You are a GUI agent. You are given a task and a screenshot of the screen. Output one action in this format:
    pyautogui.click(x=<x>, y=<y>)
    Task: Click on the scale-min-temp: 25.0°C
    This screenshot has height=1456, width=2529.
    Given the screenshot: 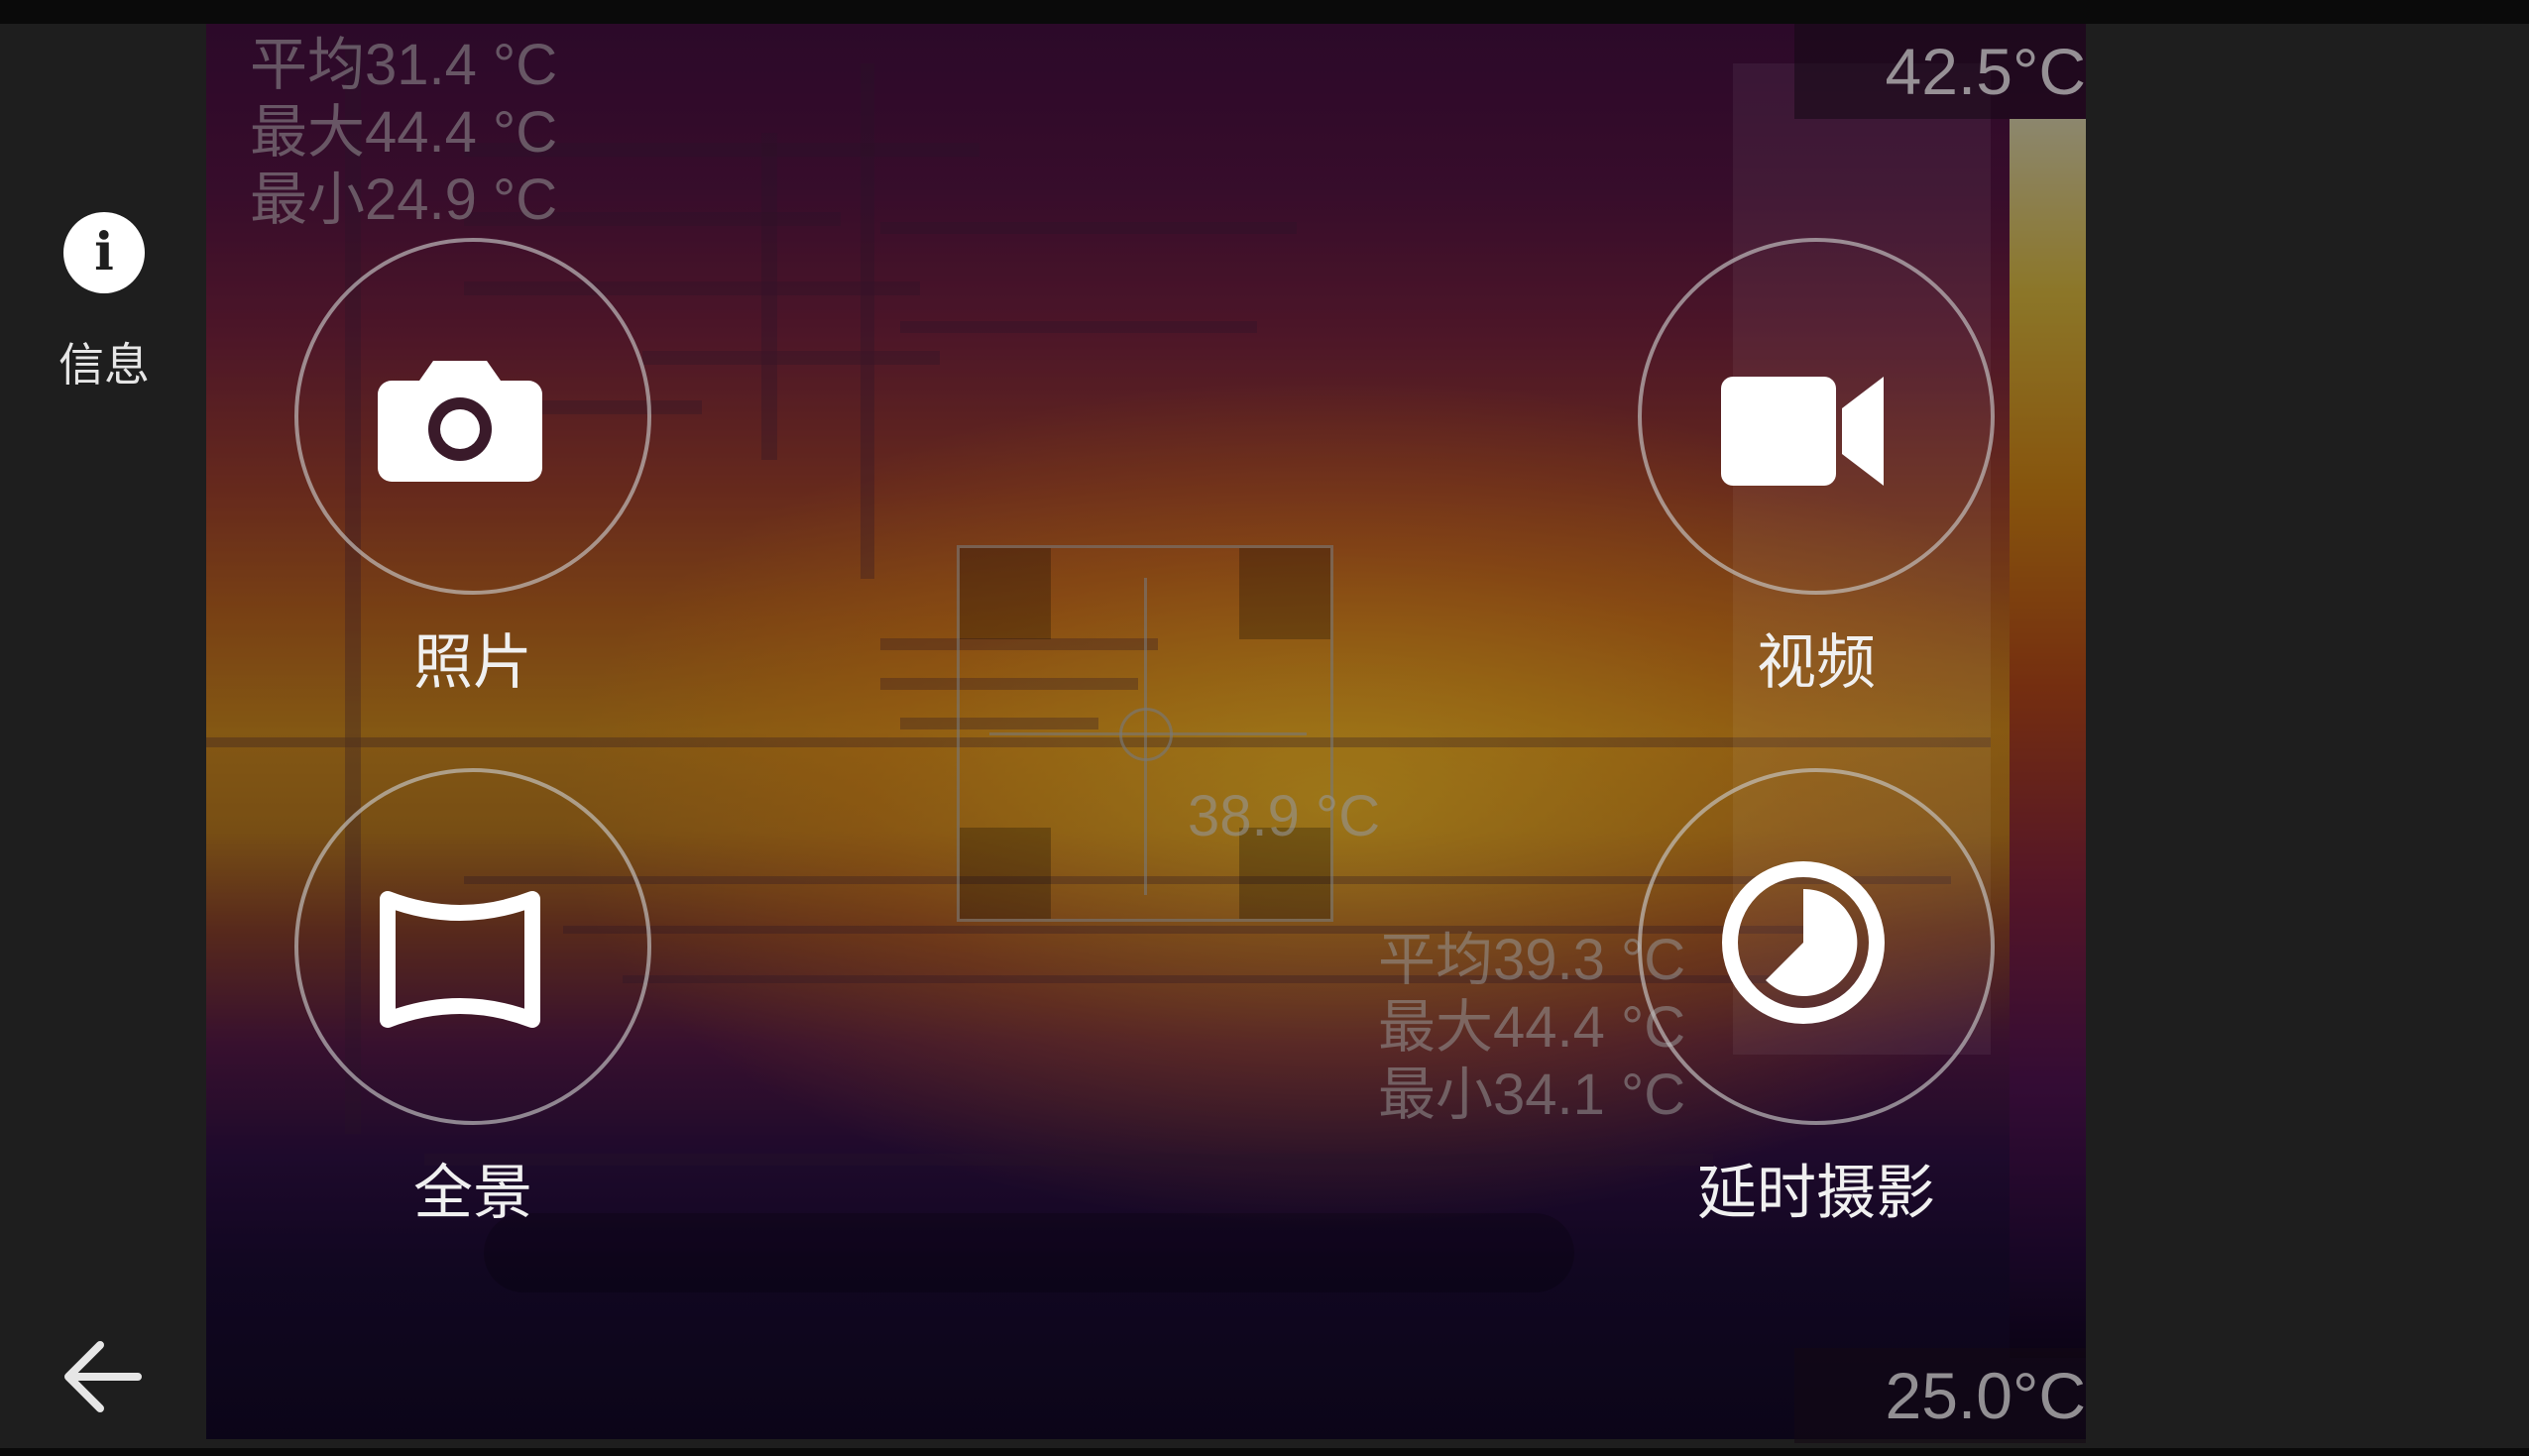 What is the action you would take?
    pyautogui.click(x=1940, y=1395)
    